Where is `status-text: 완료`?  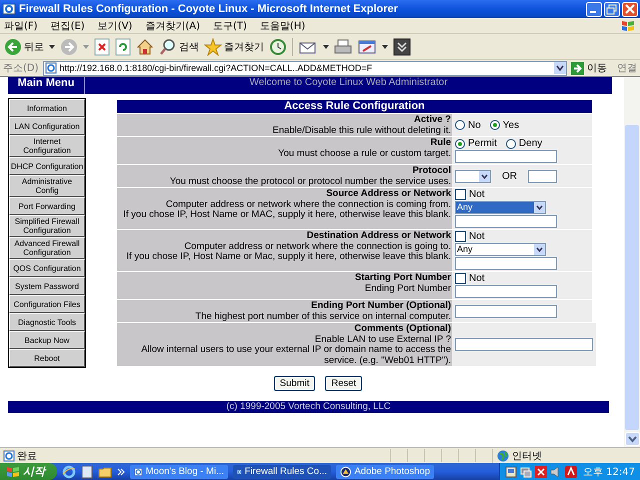 status-text: 완료 is located at coordinates (27, 456).